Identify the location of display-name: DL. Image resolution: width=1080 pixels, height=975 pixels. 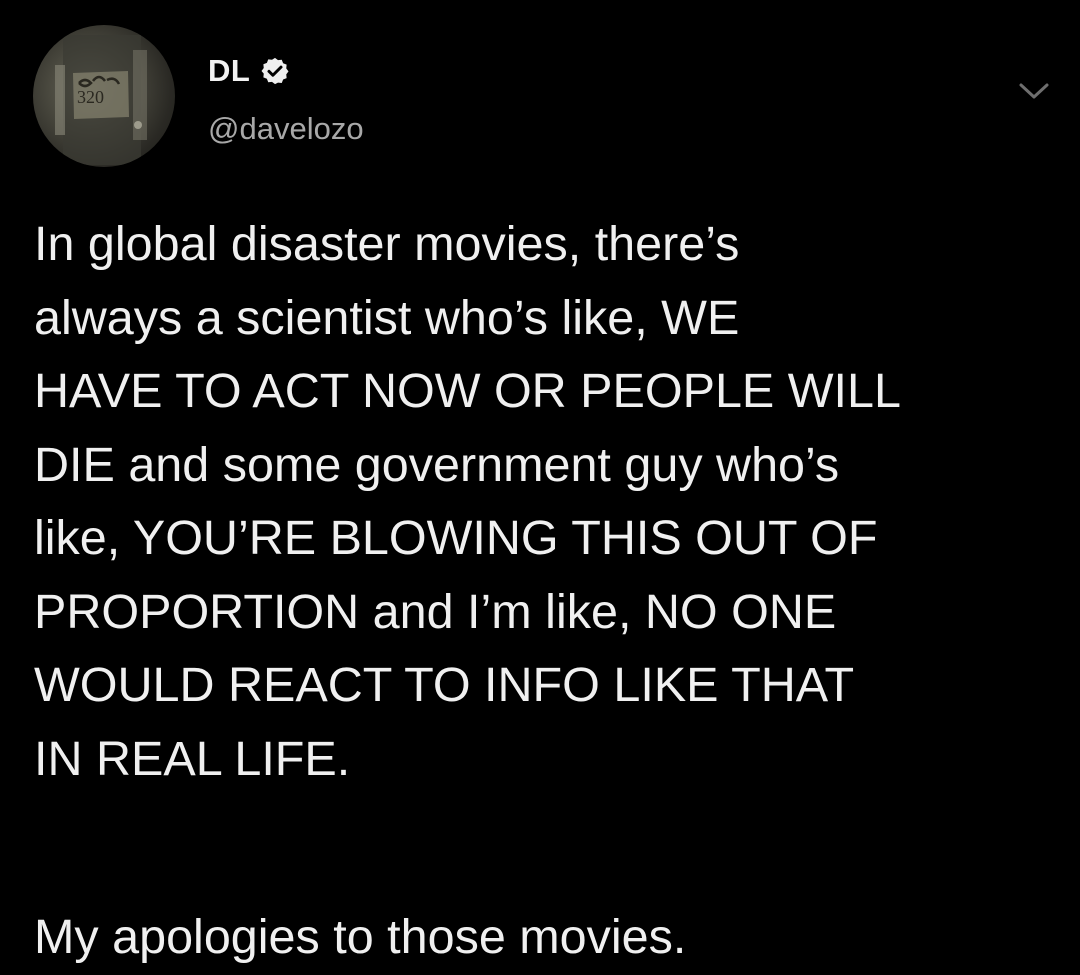
(229, 71).